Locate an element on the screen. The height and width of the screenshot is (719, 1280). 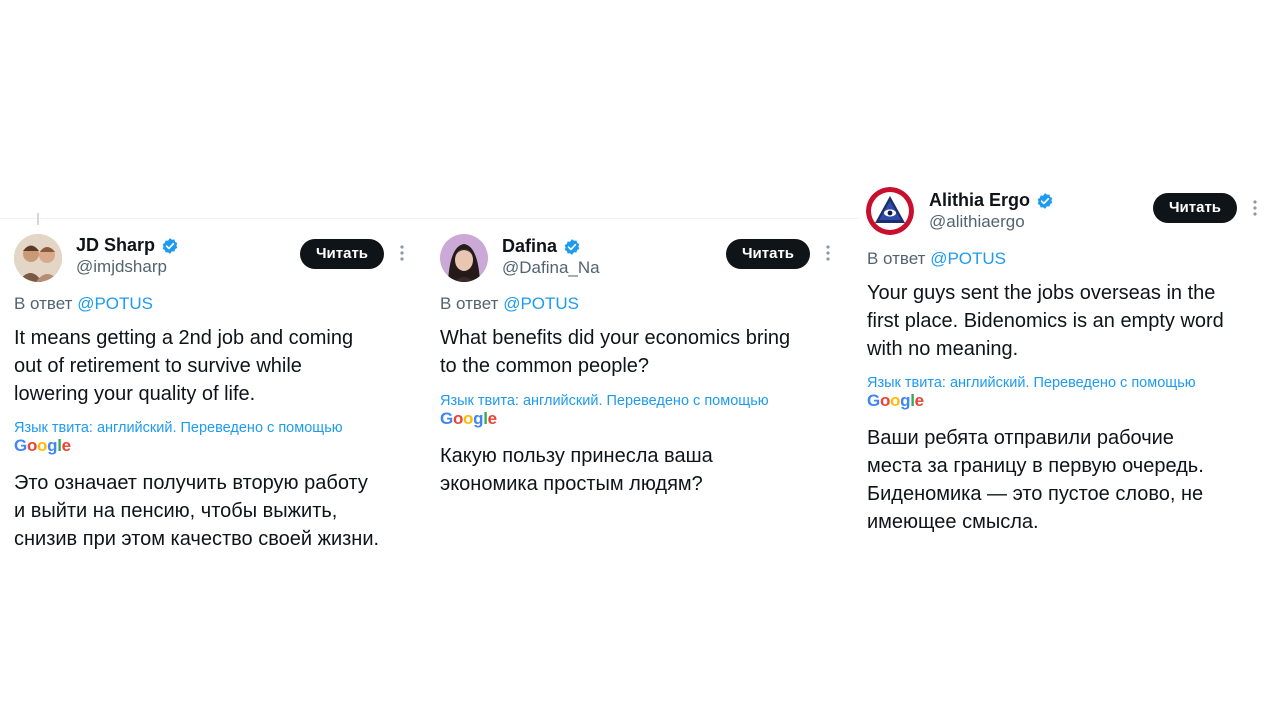
tweet-text-line: to the common people? is located at coordinates (545, 366).